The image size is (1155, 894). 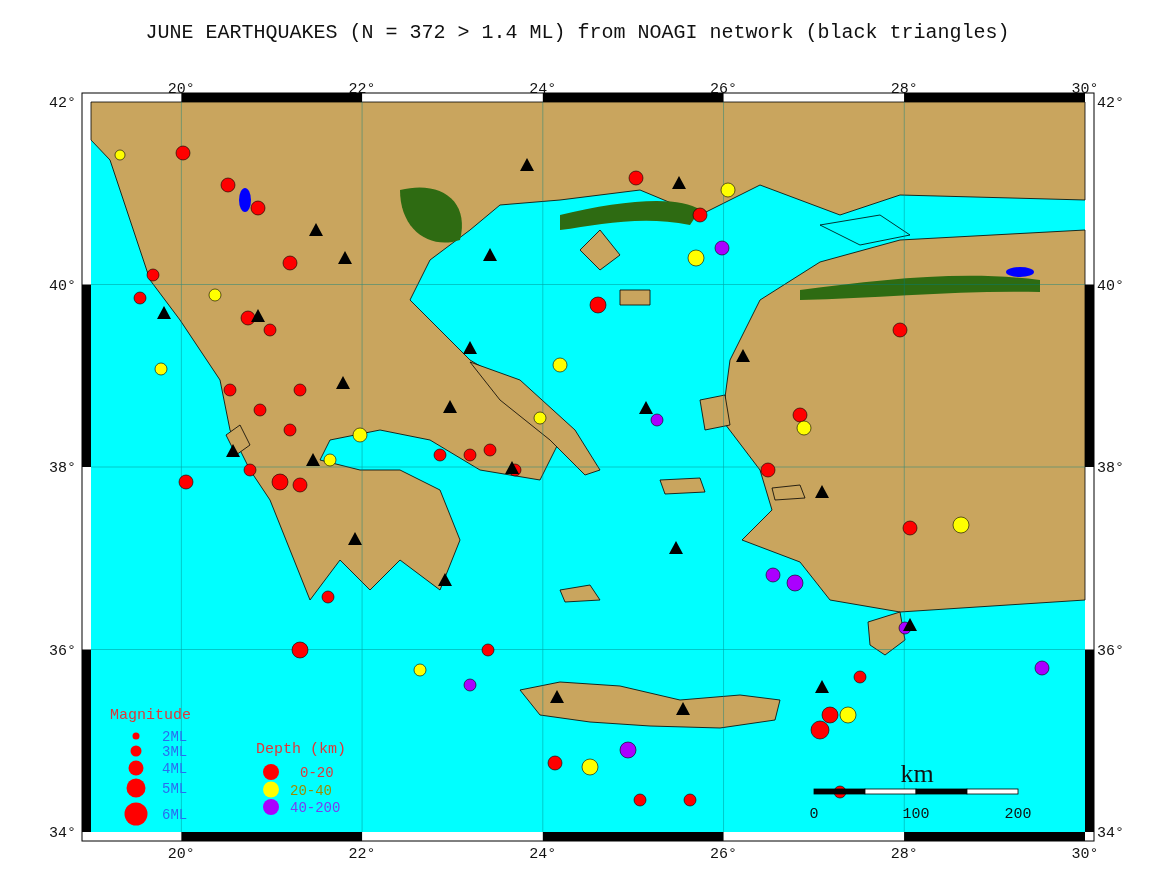 What do you see at coordinates (577, 33) in the screenshot?
I see `map-title: JUNE EARTHQUAKES (N = 372 > 1.4 ML) from NOAGI network (black triangles)` at bounding box center [577, 33].